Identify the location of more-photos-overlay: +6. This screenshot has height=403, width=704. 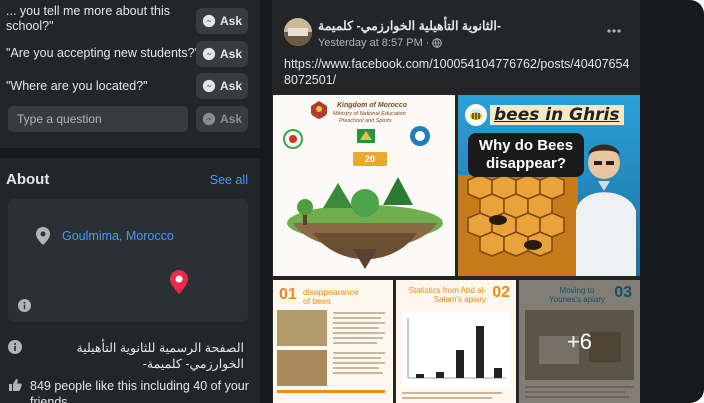
(579, 341).